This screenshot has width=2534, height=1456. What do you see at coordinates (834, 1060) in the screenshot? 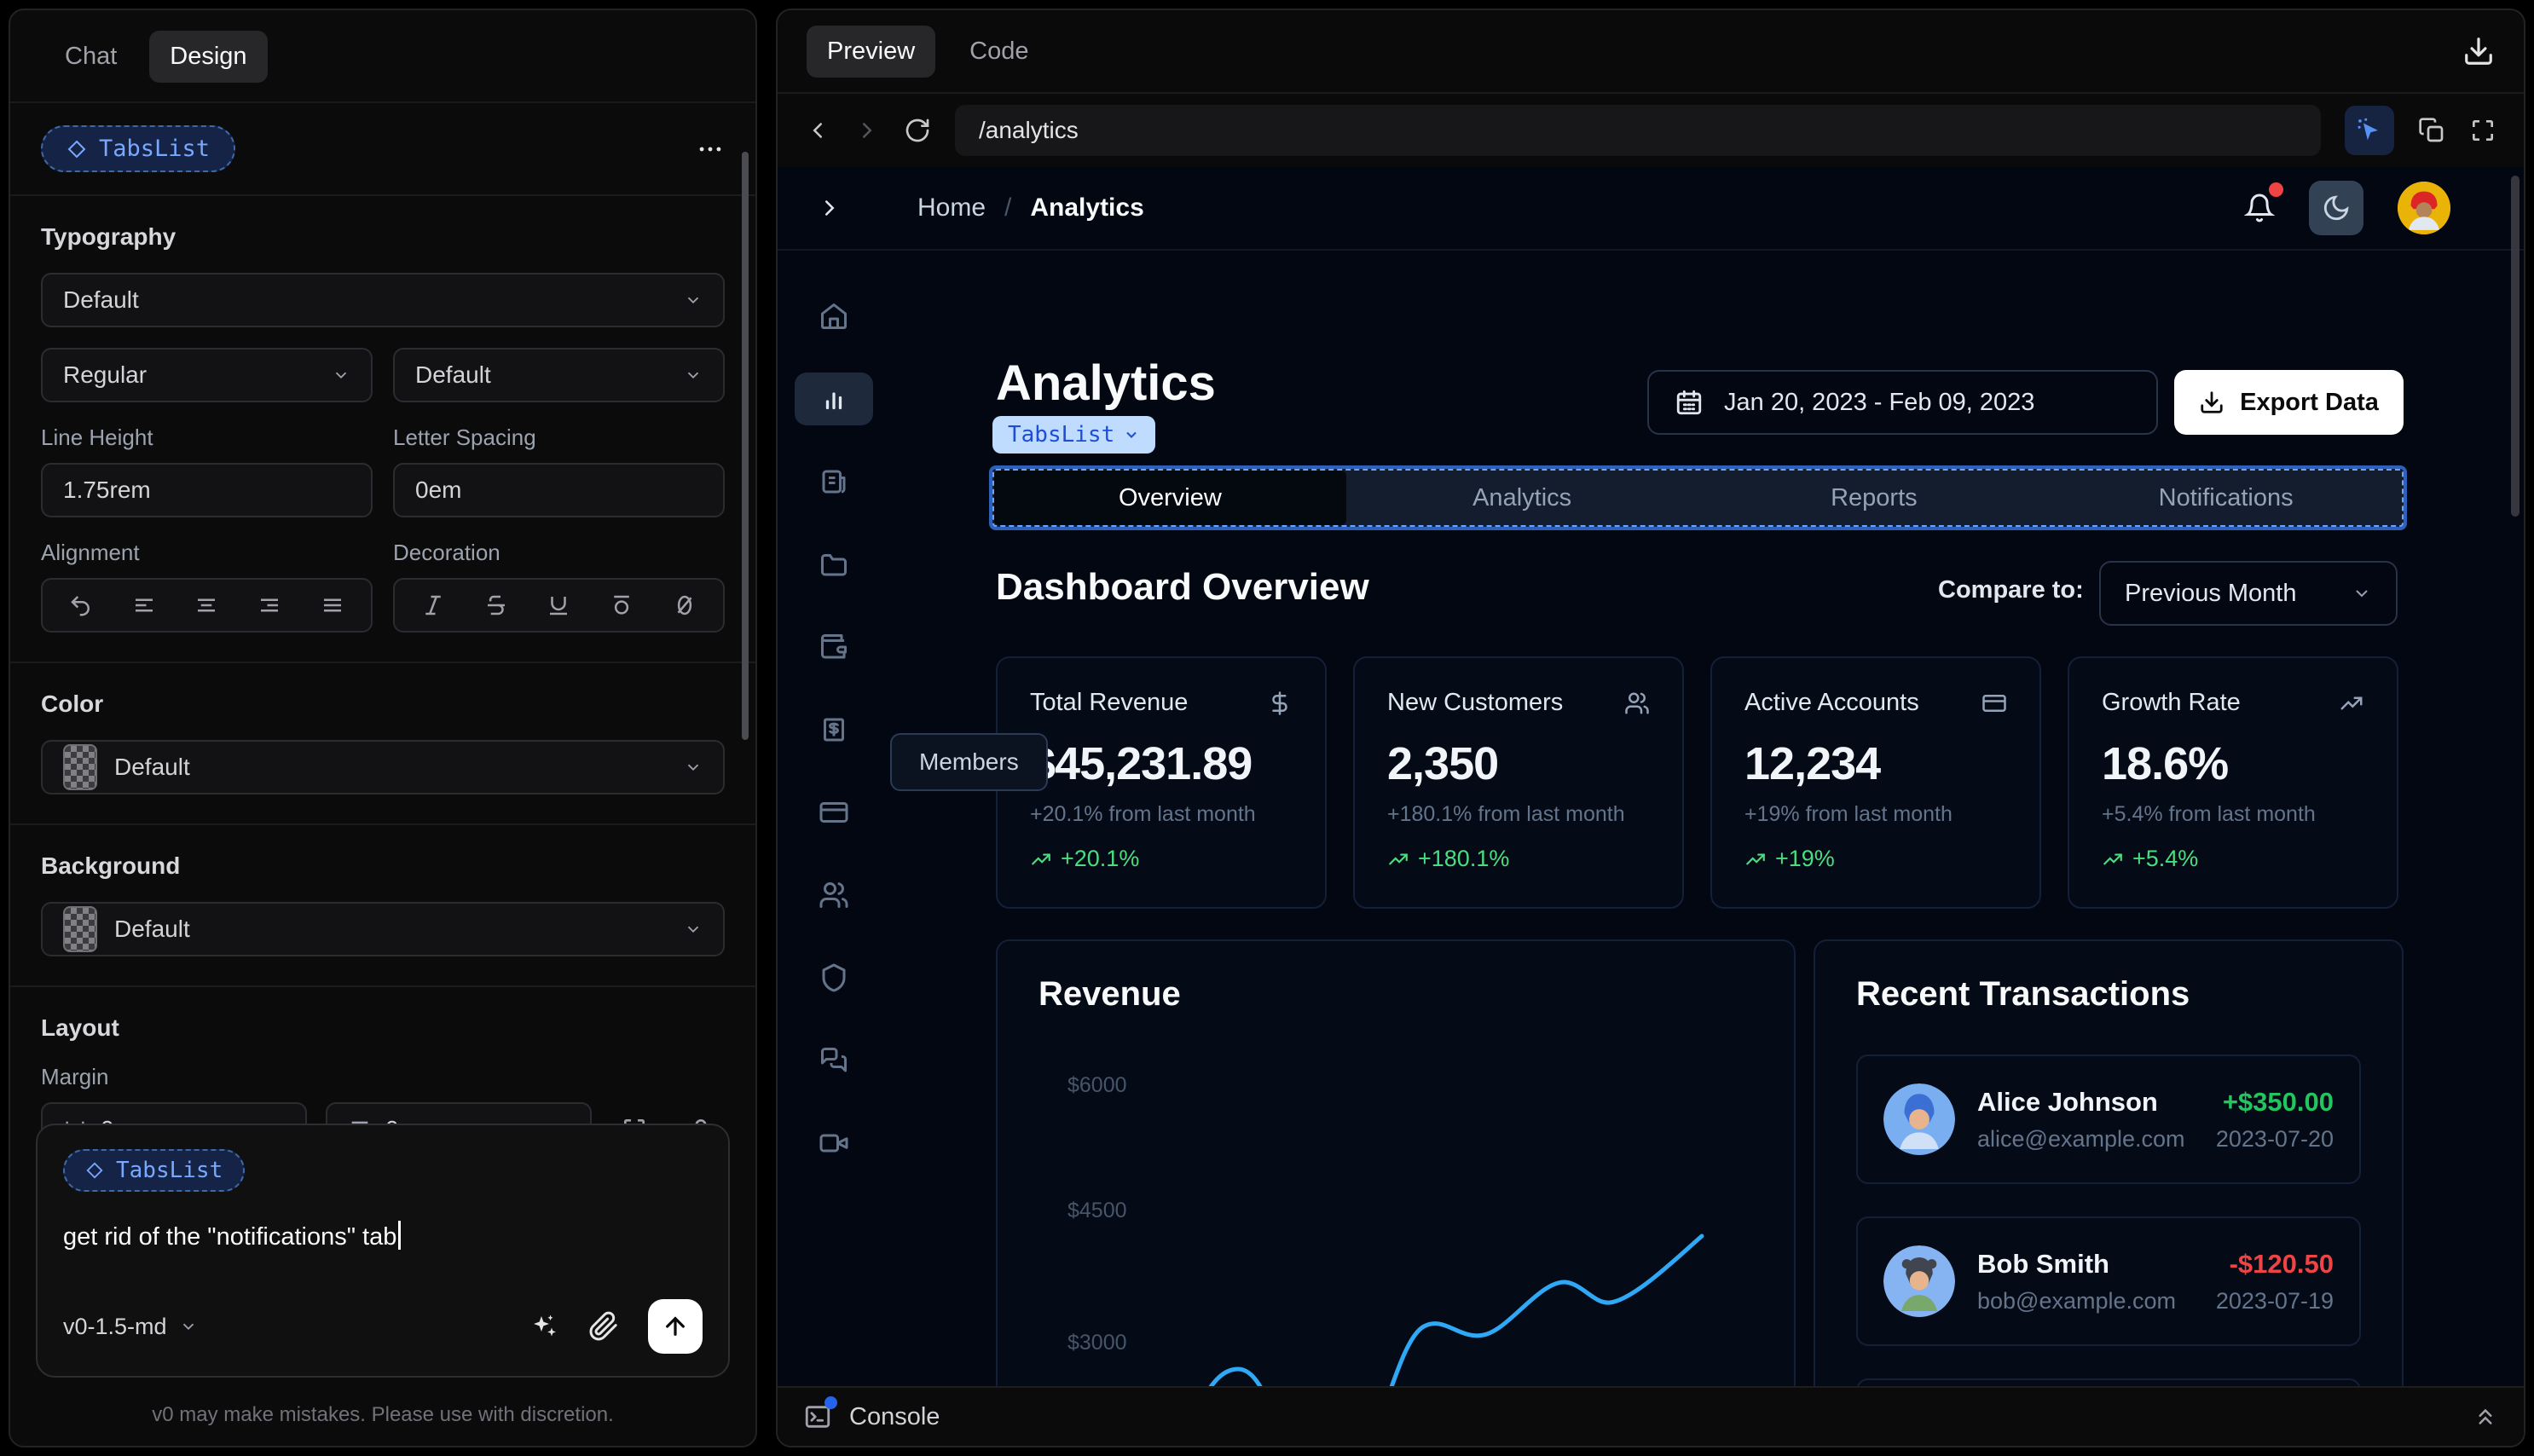
I see `sidebar-item-messages` at bounding box center [834, 1060].